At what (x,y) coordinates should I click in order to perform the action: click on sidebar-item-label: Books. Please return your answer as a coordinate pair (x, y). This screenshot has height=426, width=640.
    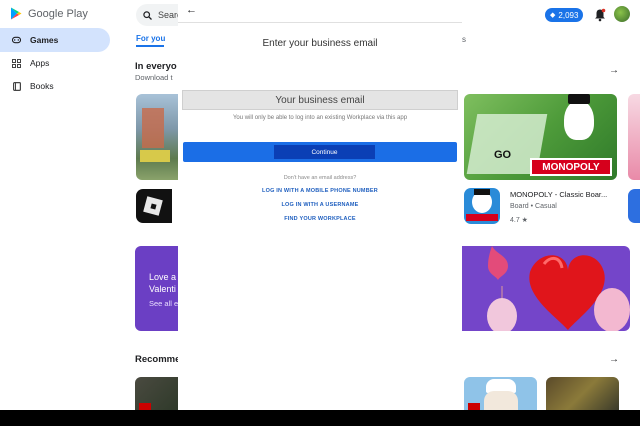
    Looking at the image, I should click on (42, 86).